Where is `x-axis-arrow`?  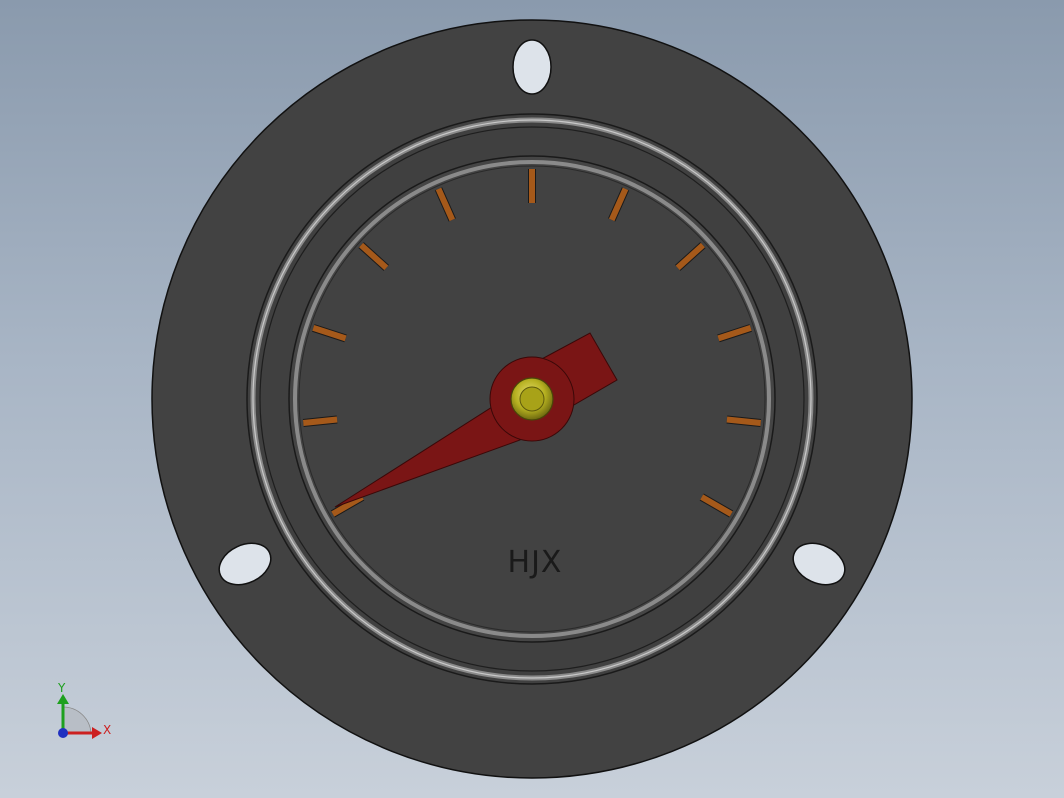 x-axis-arrow is located at coordinates (97, 733).